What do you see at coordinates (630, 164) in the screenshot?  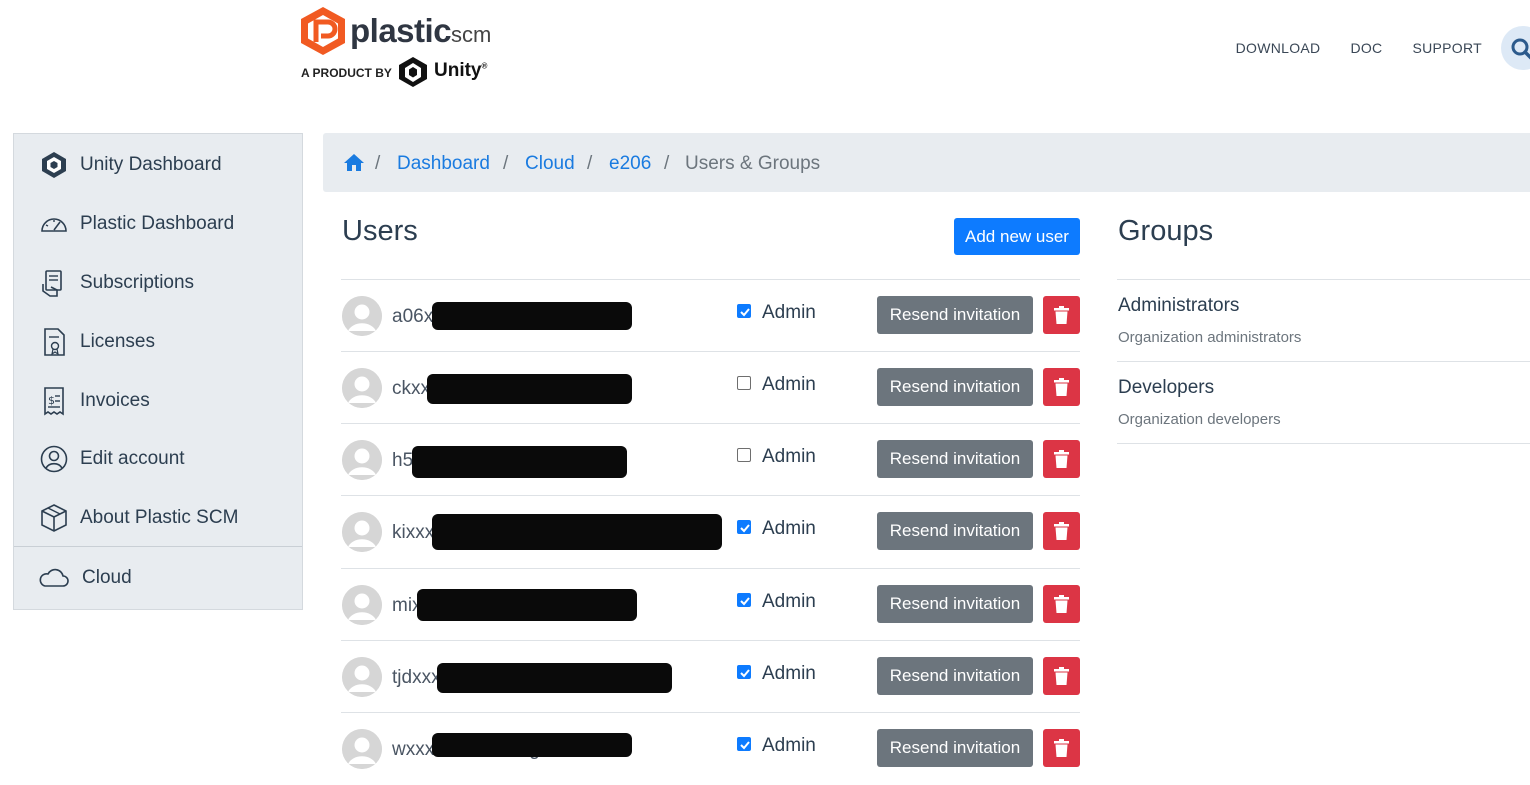 I see `breadcrumb-e206: e206` at bounding box center [630, 164].